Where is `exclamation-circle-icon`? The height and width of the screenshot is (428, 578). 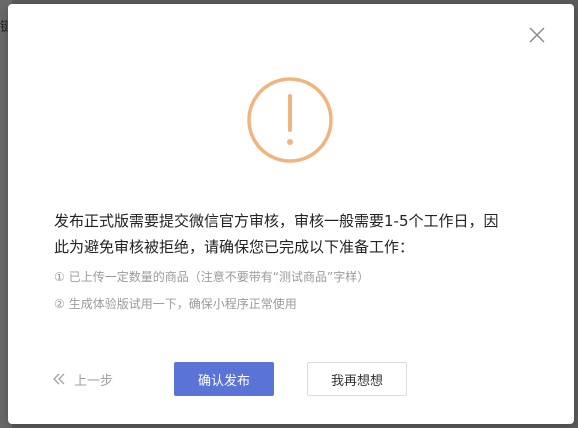
exclamation-circle-icon is located at coordinates (290, 120).